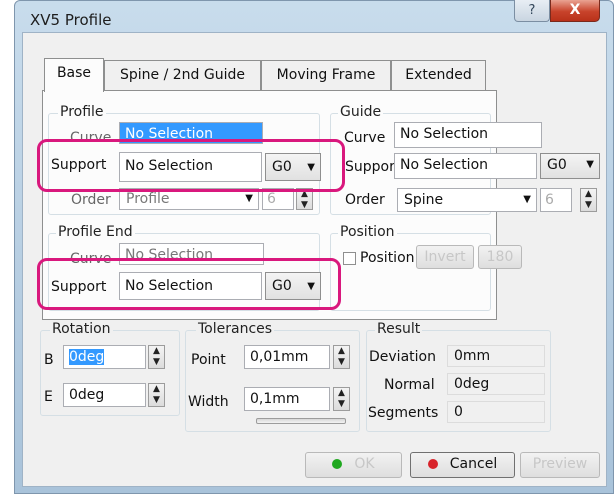 The height and width of the screenshot is (494, 614). Describe the element at coordinates (432, 464) in the screenshot. I see `cancel-status-icon` at that location.